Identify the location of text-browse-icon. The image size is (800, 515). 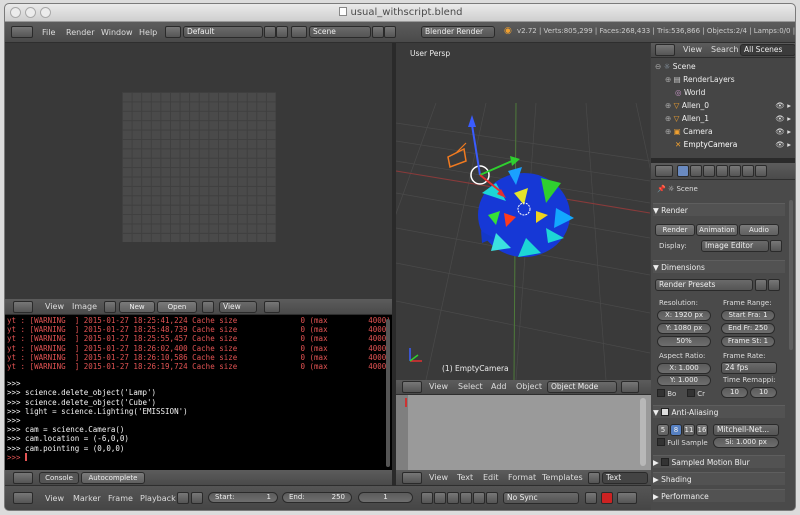
(594, 478).